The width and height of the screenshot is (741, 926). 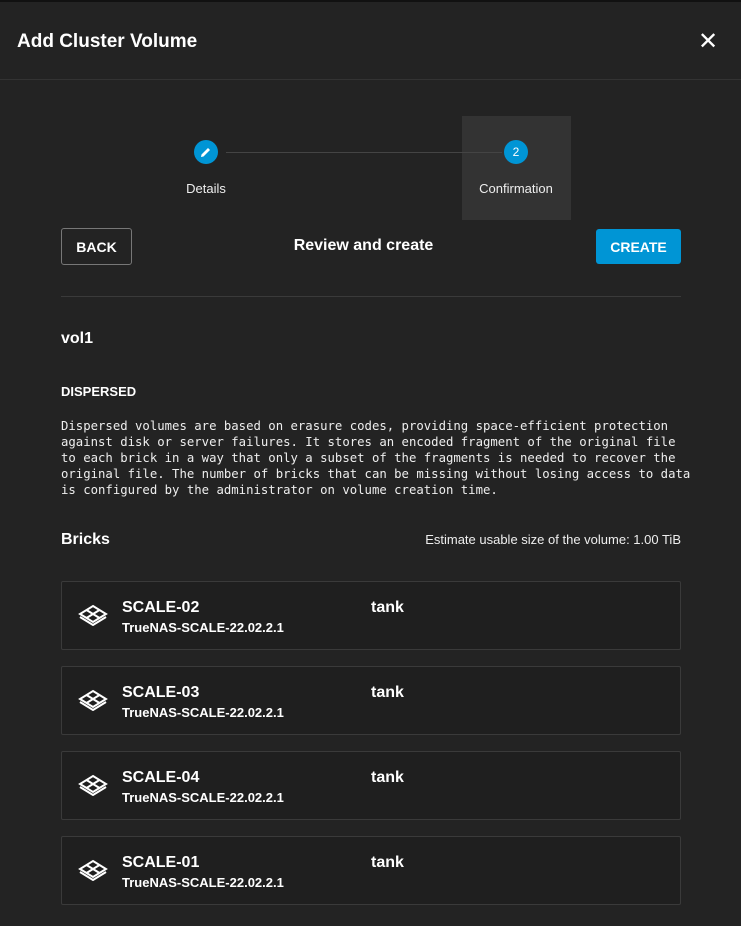 What do you see at coordinates (107, 41) in the screenshot?
I see `dialog-title: Add Cluster Volume` at bounding box center [107, 41].